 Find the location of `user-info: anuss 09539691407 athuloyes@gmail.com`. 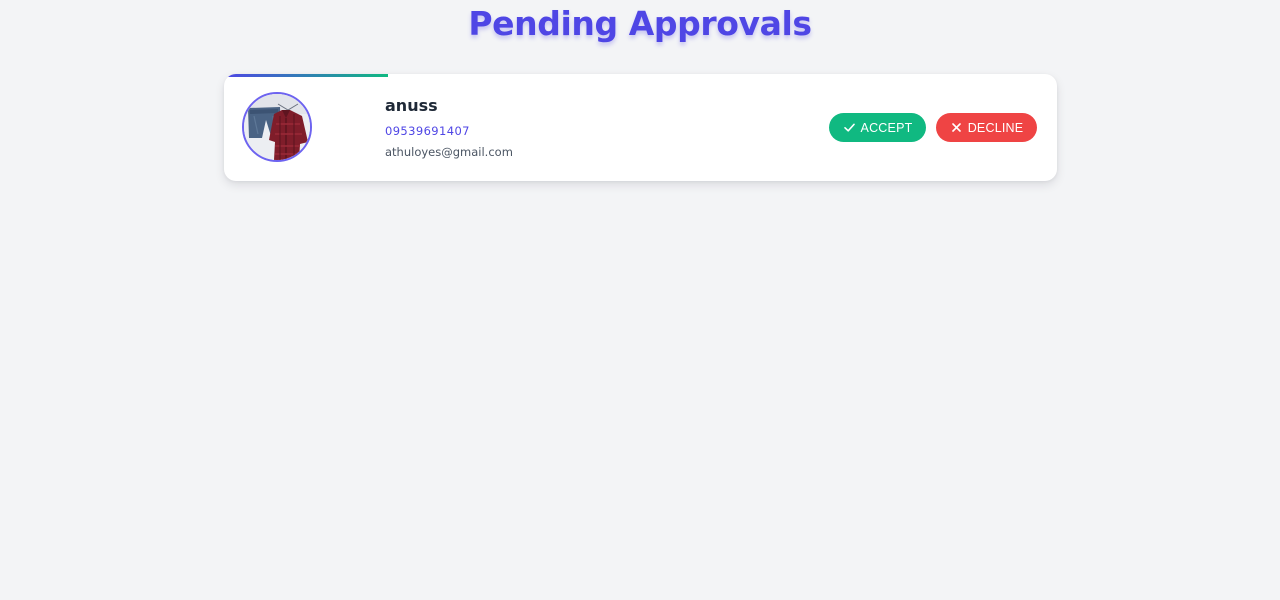

user-info: anuss 09539691407 athuloyes@gmail.com is located at coordinates (449, 127).